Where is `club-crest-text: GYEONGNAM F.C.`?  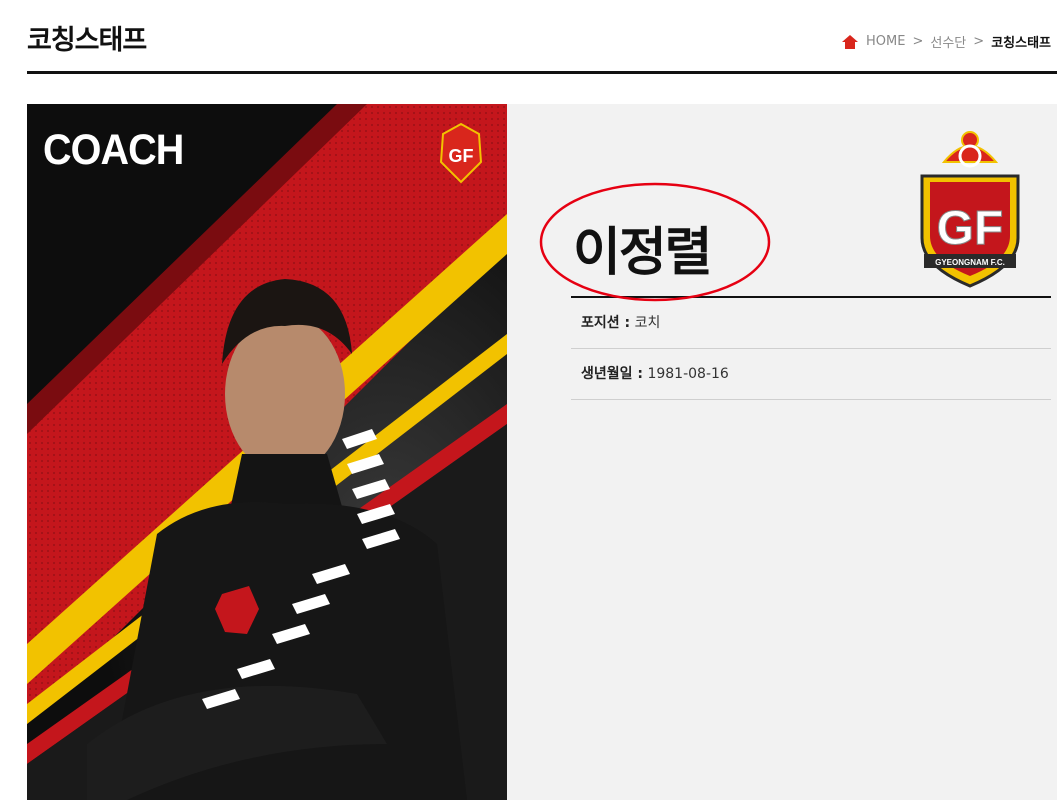 club-crest-text: GYEONGNAM F.C. is located at coordinates (970, 262).